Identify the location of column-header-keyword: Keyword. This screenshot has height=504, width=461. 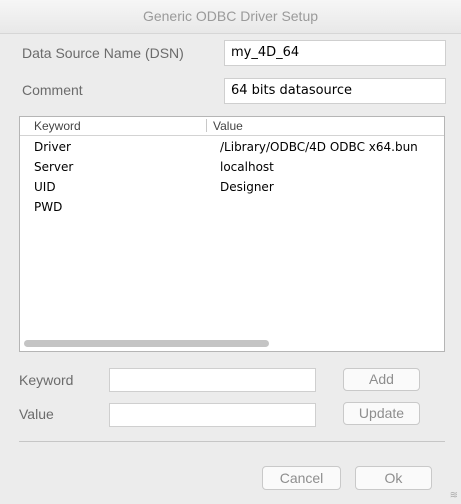
(57, 126).